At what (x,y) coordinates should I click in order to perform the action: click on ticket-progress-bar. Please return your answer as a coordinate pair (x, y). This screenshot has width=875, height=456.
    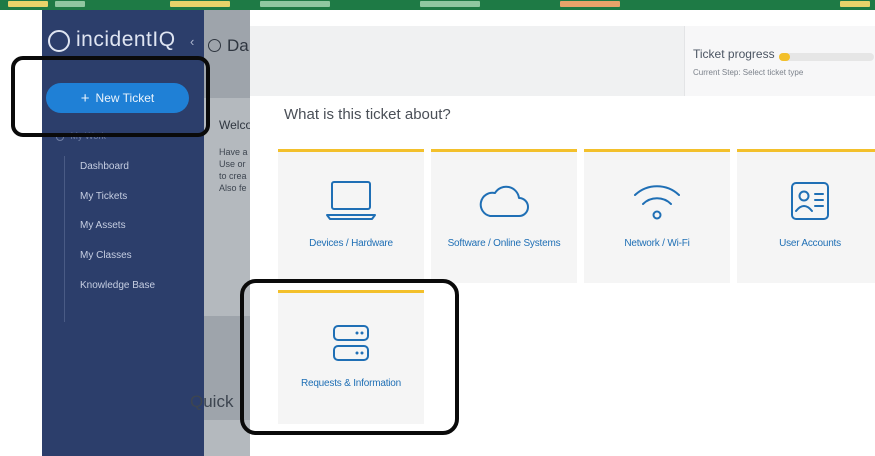
    Looking at the image, I should click on (826, 57).